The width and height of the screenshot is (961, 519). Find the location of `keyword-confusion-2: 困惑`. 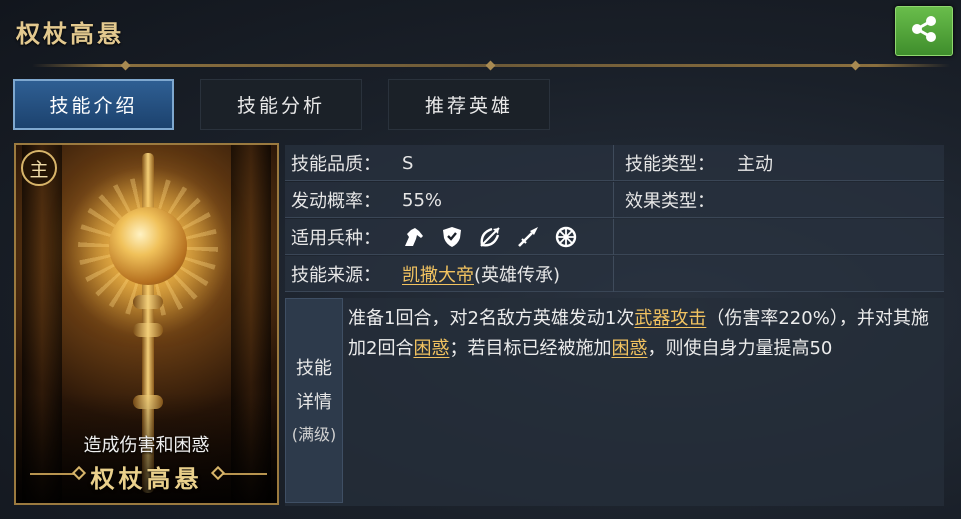

keyword-confusion-2: 困惑 is located at coordinates (629, 348).